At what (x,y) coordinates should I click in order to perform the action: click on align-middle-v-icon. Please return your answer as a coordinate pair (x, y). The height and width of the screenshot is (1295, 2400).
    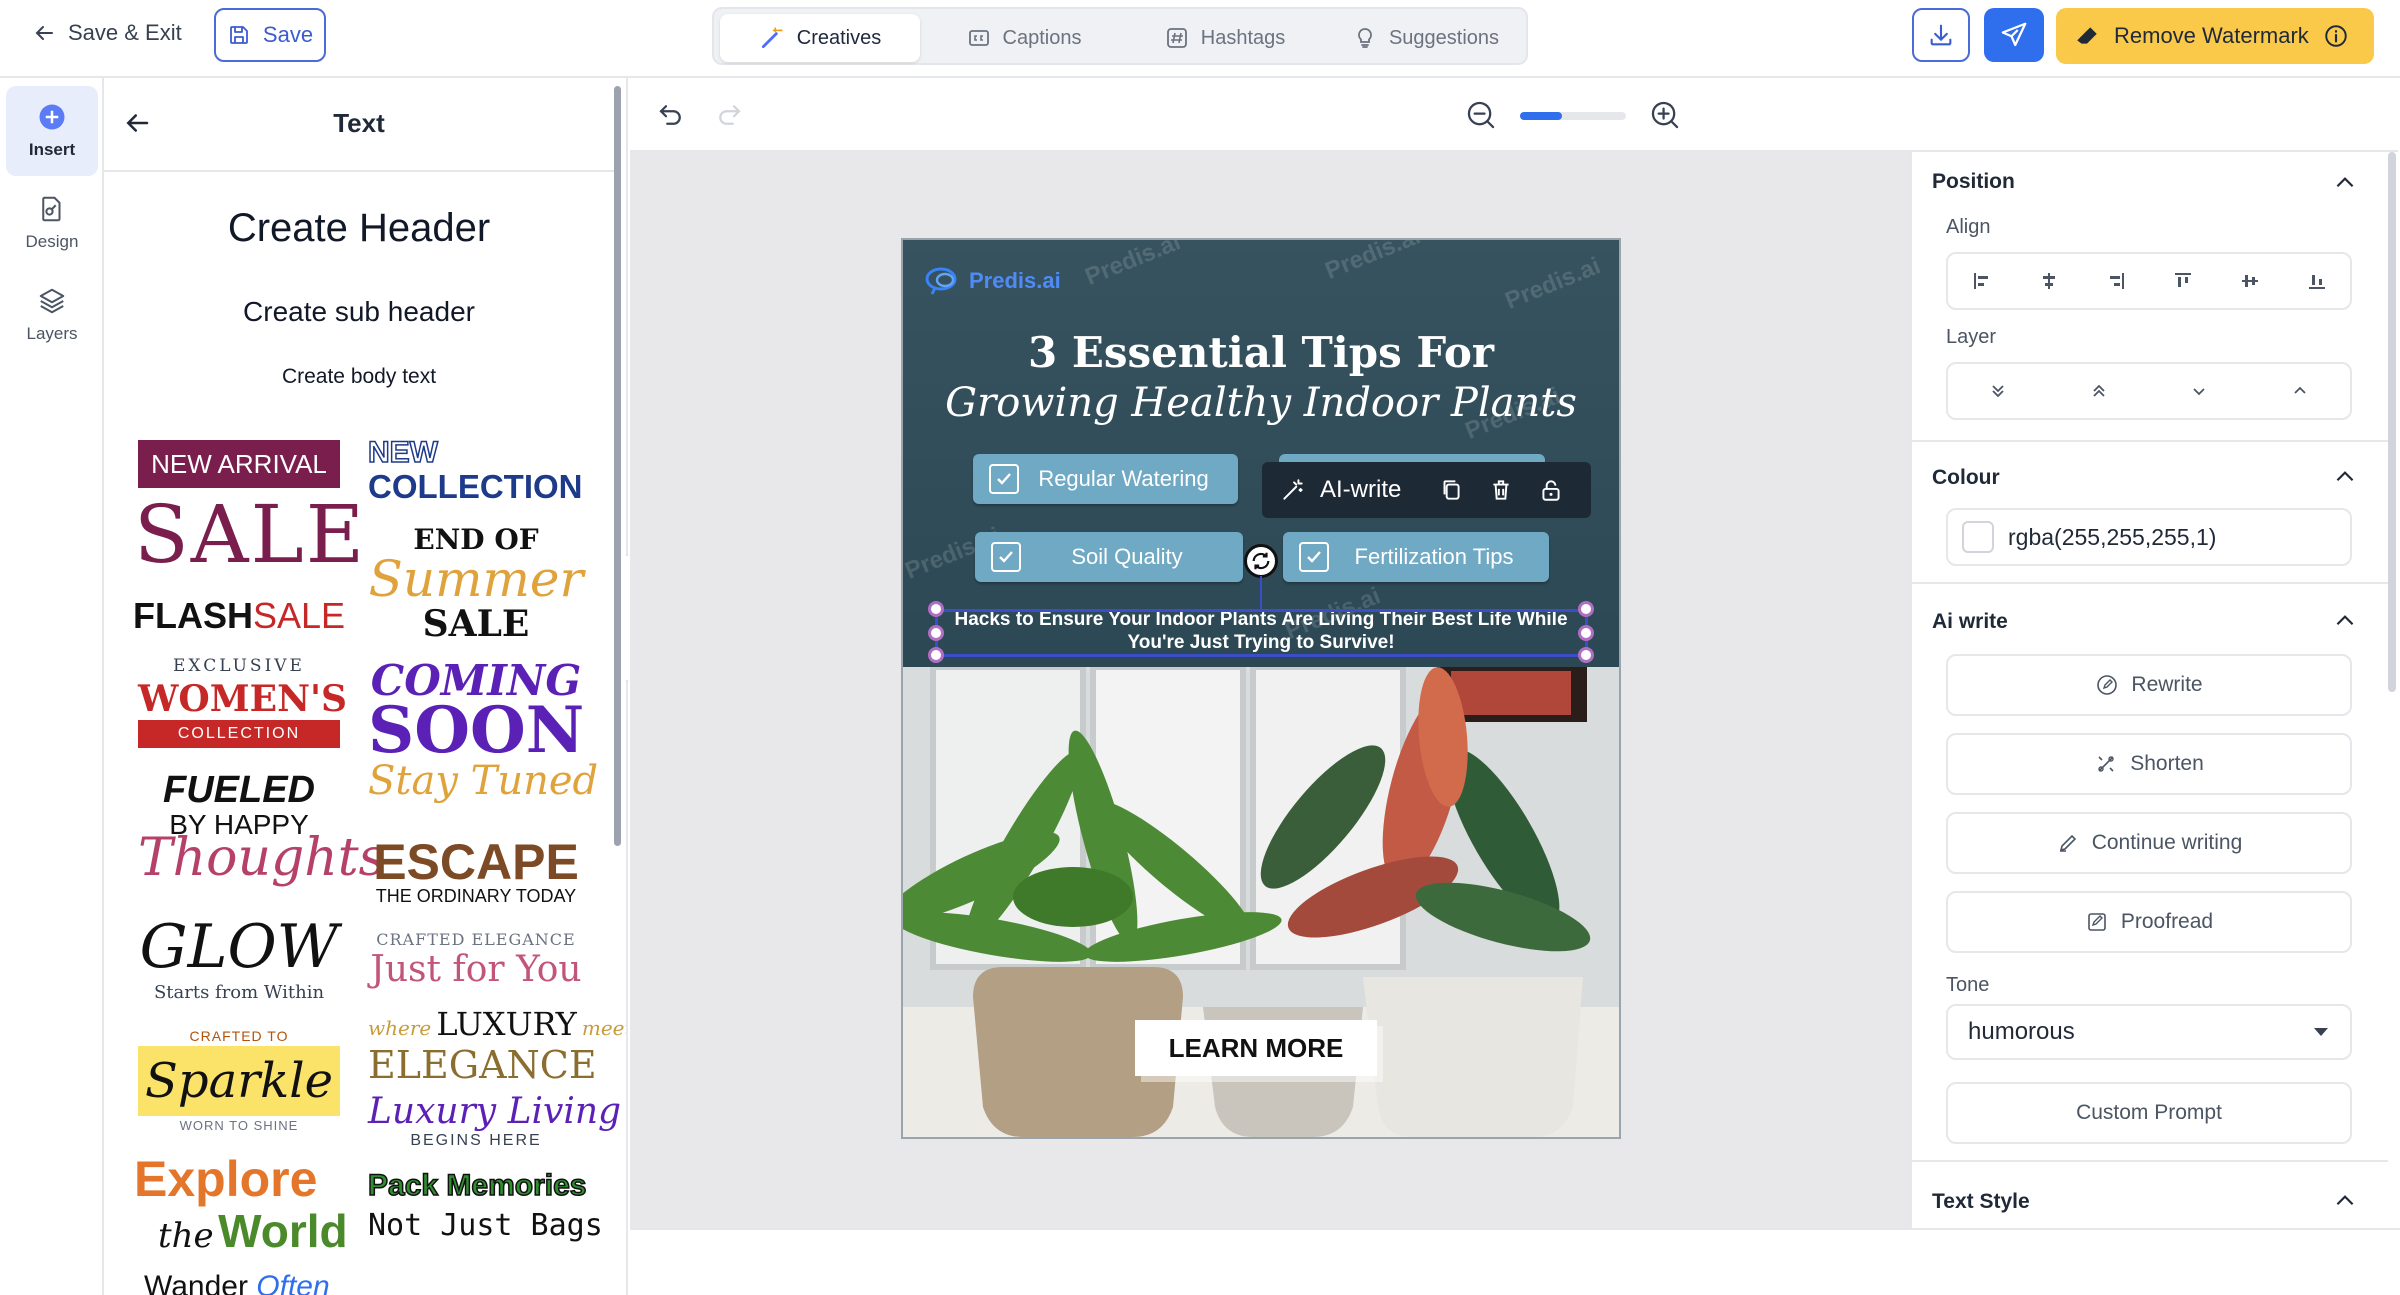
    Looking at the image, I should click on (2250, 281).